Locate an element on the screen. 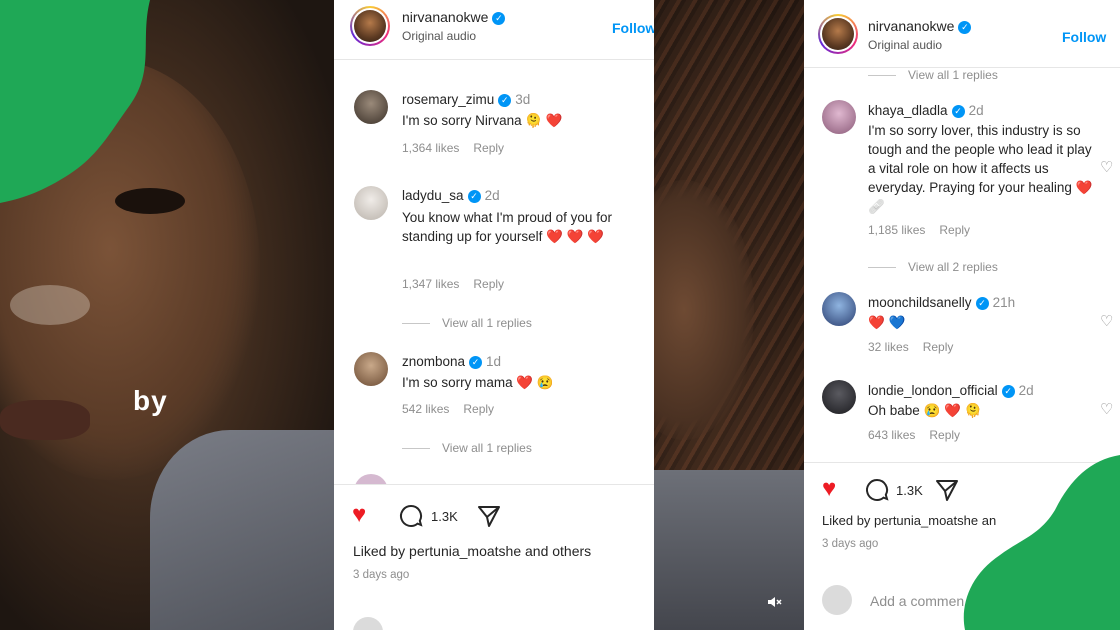 The image size is (1120, 630). commenter-username: londie_london_official ✓ 2d is located at coordinates (951, 390).